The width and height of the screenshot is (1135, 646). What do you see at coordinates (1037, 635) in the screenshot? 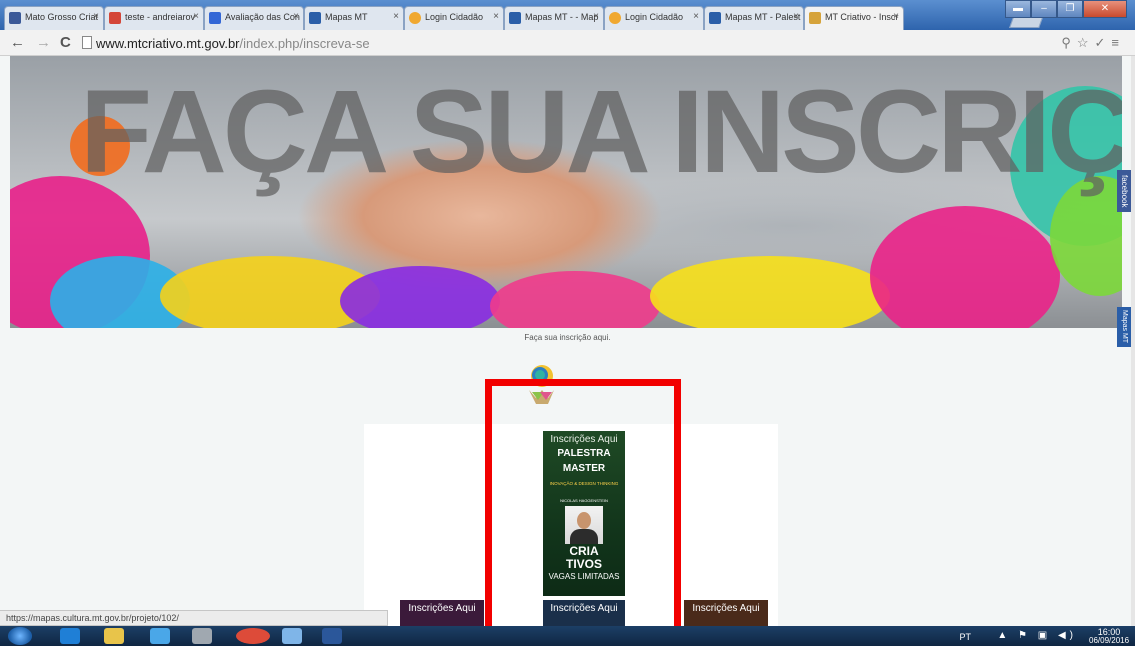
I see `tray-icons: ▲ ⚑ ▣ ◀)` at bounding box center [1037, 635].